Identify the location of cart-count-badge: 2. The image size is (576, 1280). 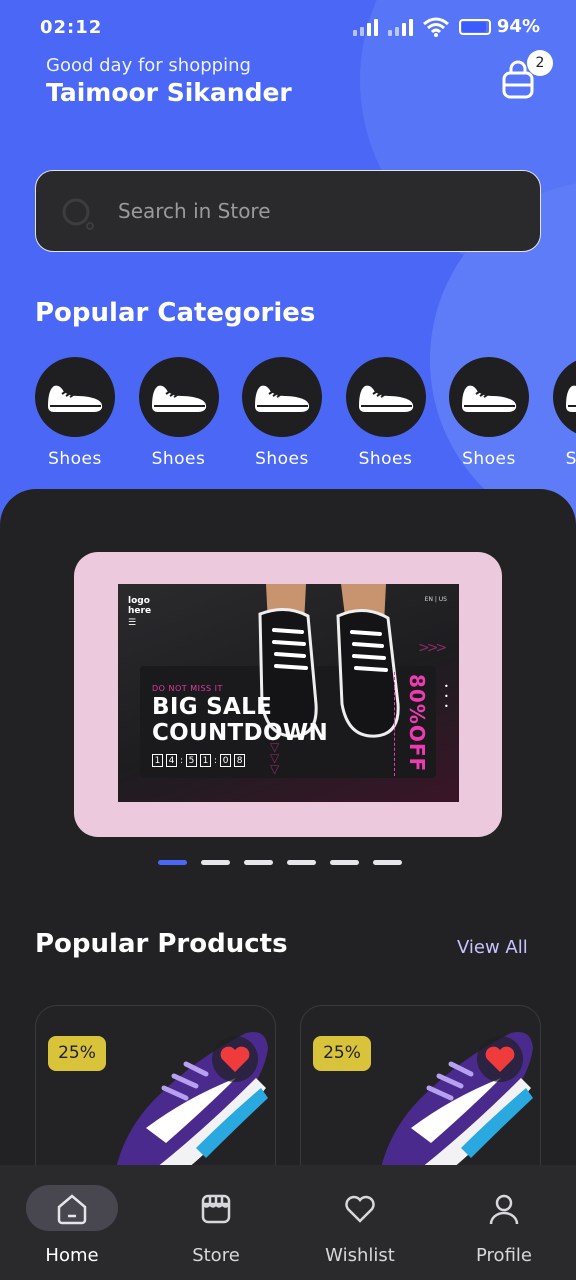
(540, 63).